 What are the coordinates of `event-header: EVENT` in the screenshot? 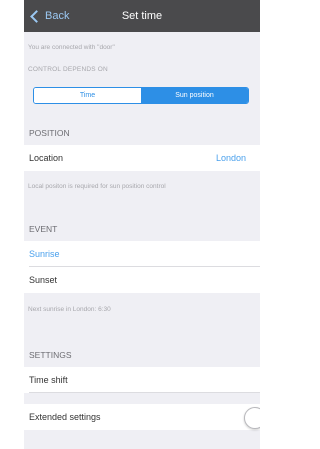 It's located at (43, 229).